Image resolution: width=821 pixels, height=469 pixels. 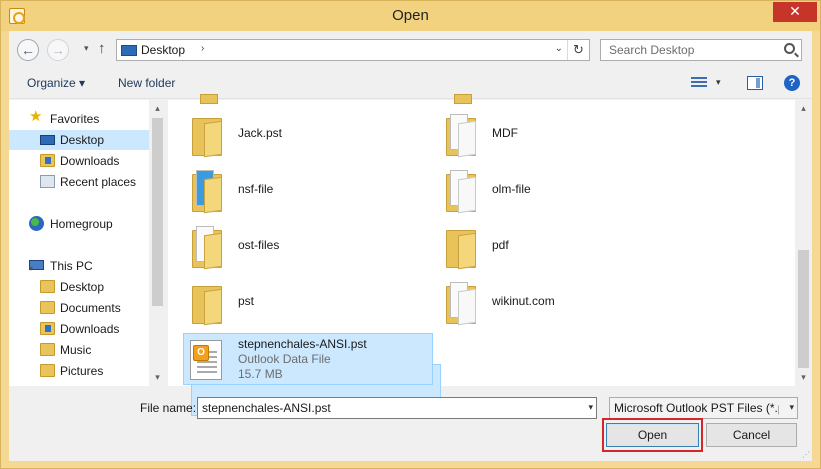 What do you see at coordinates (511, 189) in the screenshot?
I see `file-name: olm-file` at bounding box center [511, 189].